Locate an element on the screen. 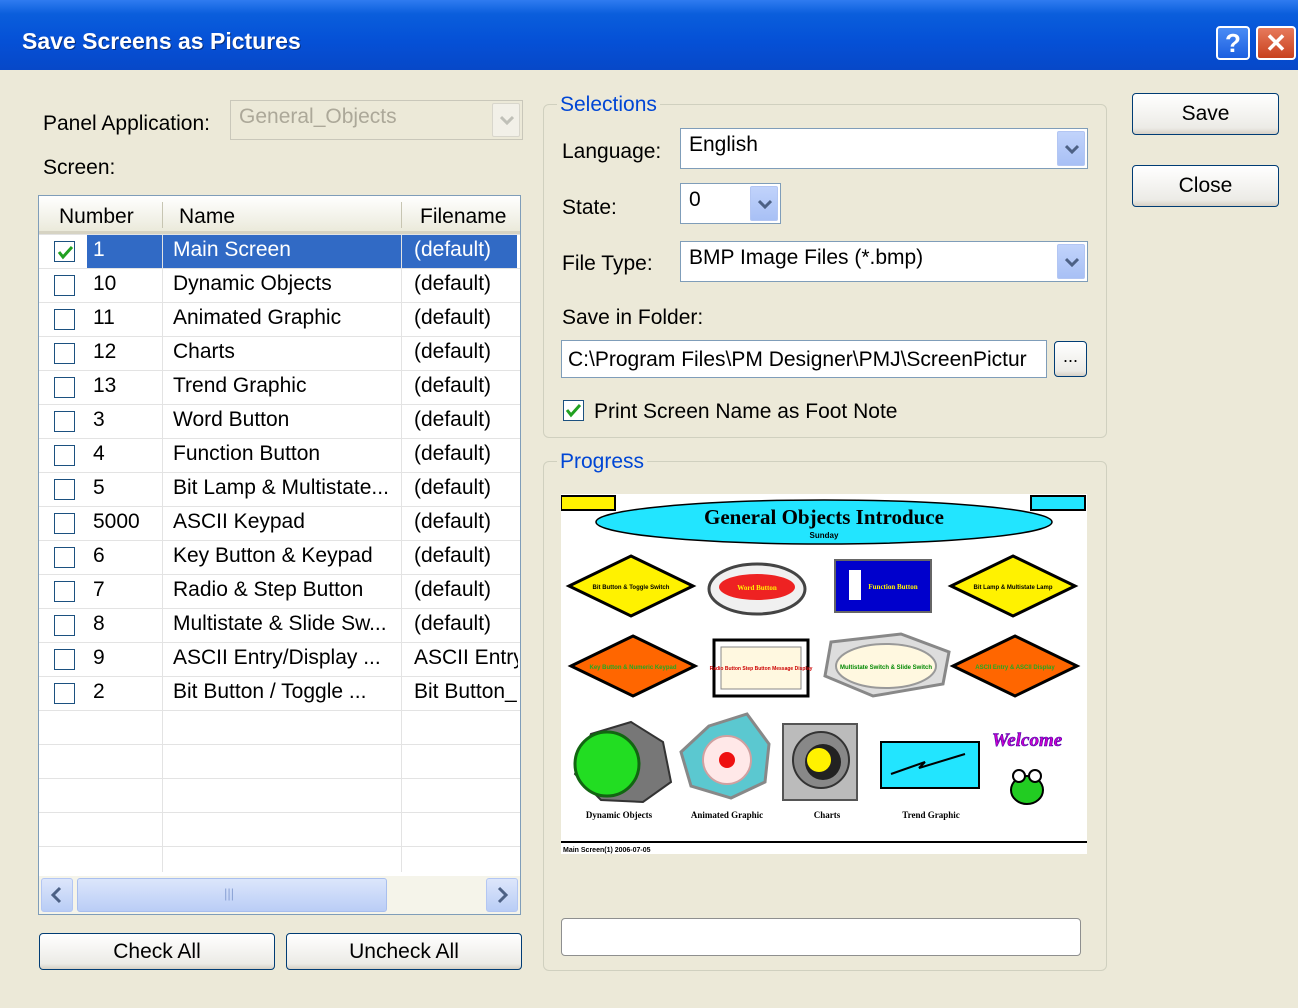 This screenshot has width=1298, height=1008. cell-name: Trend Graphic is located at coordinates (240, 385).